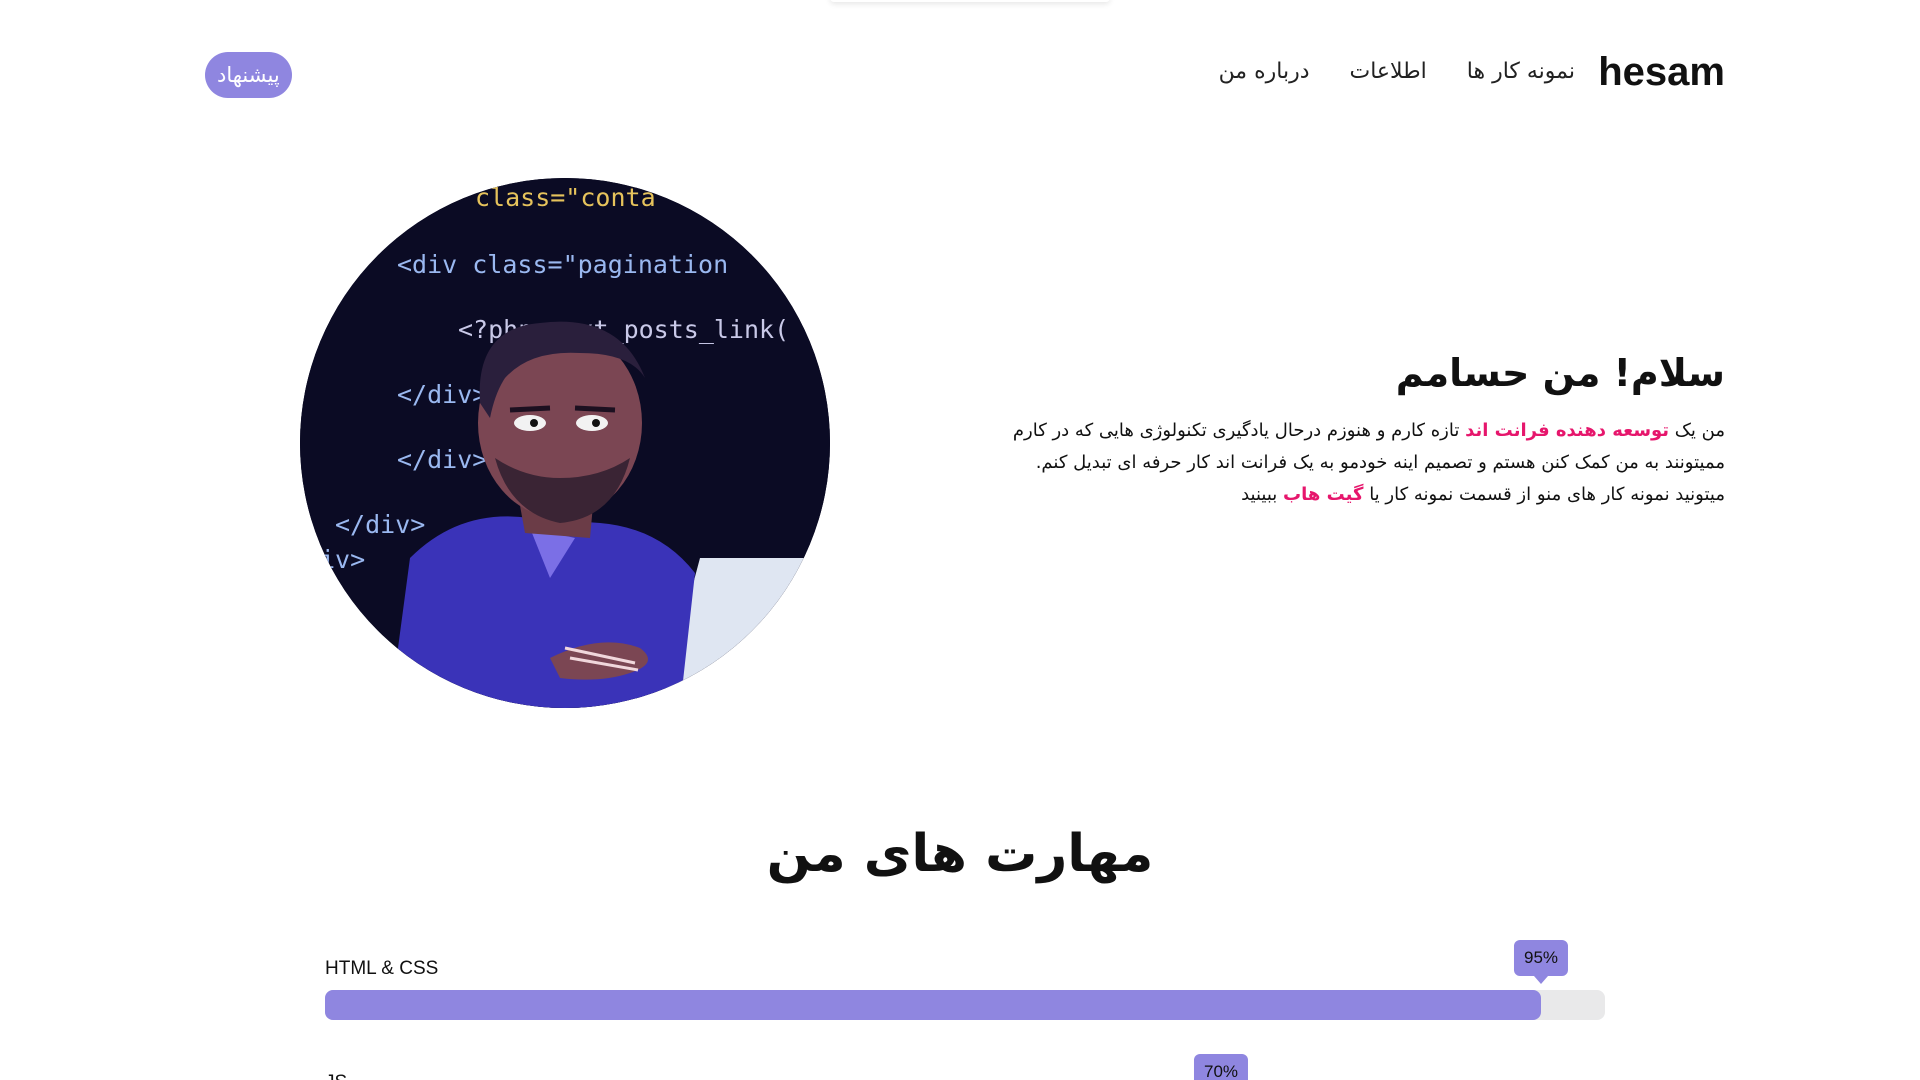  I want to click on nav-item-about: درباره من, so click(1264, 72).